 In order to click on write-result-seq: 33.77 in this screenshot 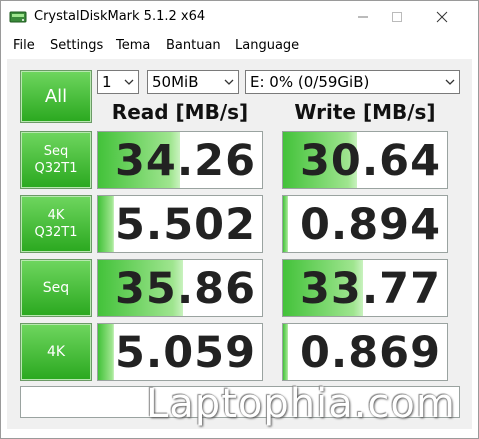, I will do `click(365, 288)`.